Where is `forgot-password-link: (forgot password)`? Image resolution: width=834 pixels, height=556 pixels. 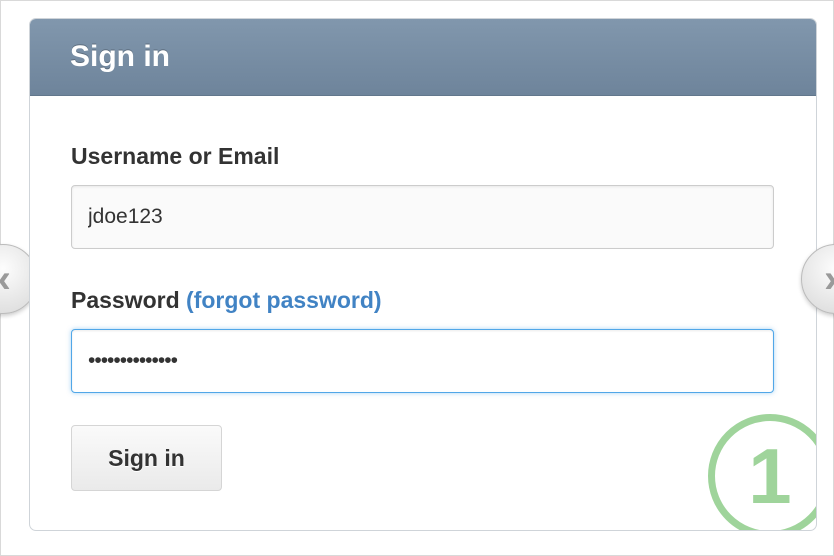 forgot-password-link: (forgot password) is located at coordinates (284, 300).